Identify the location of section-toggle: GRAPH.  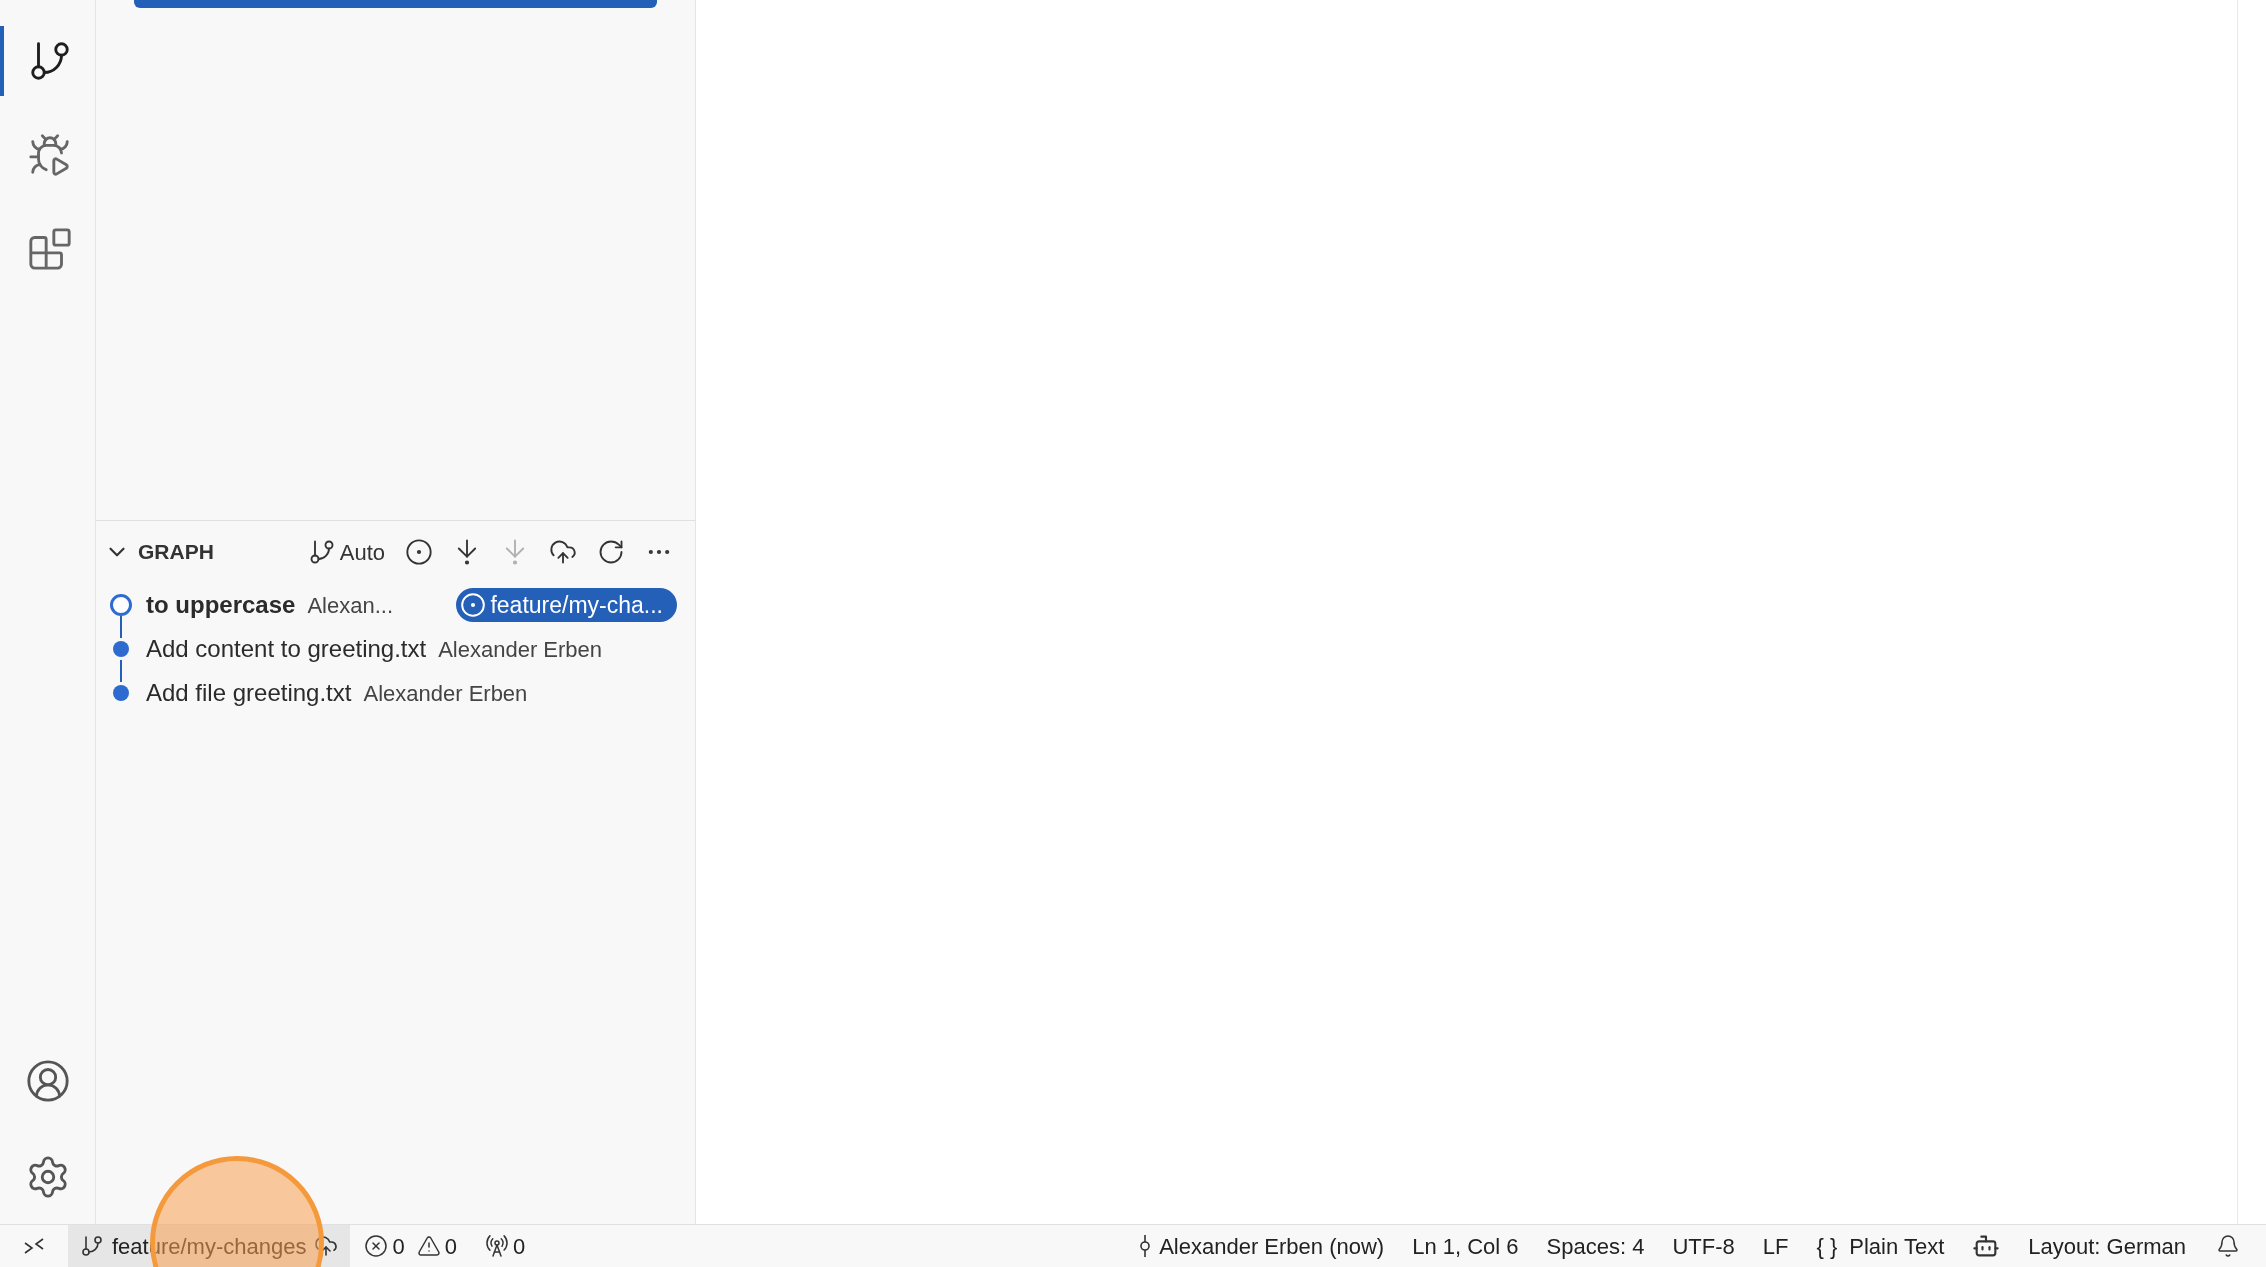
(159, 552).